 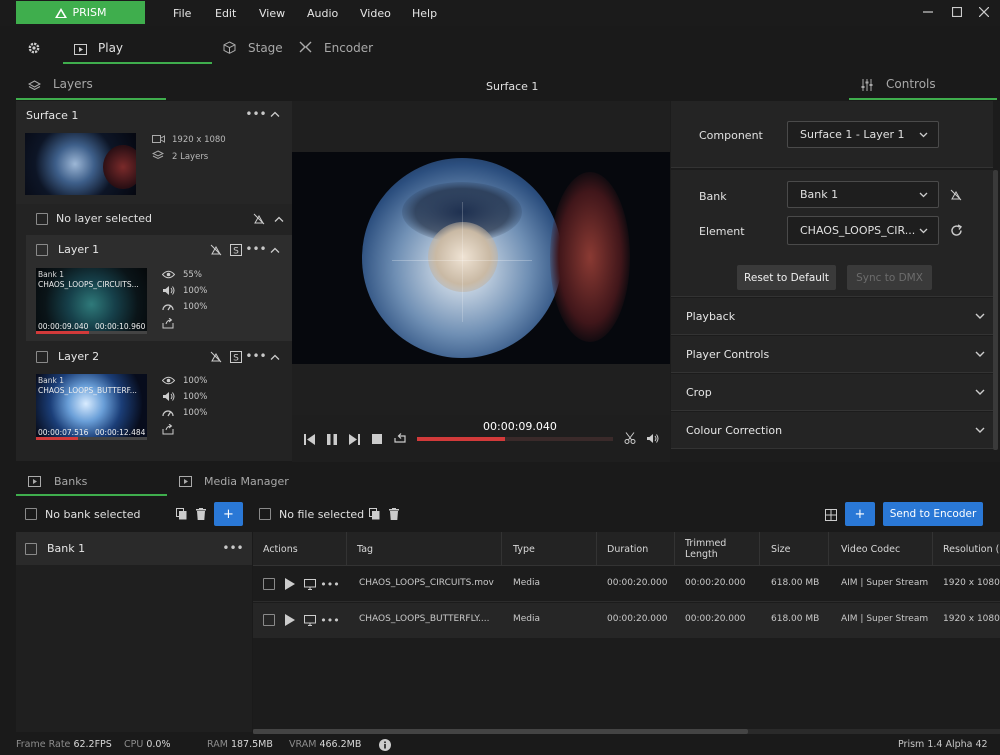 What do you see at coordinates (852, 134) in the screenshot?
I see `component-value: Surface 1 - Layer 1` at bounding box center [852, 134].